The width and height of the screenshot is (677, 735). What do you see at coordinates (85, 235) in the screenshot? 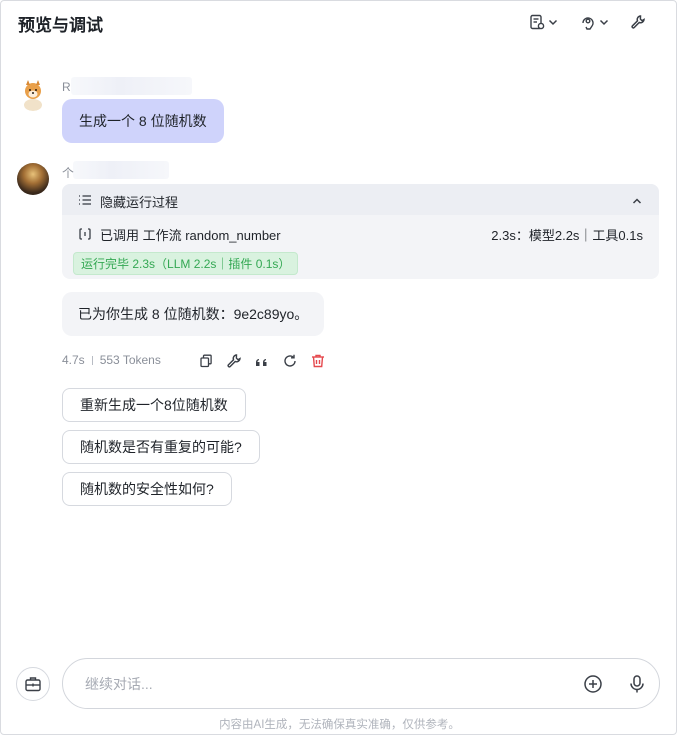
I see `workflow-icon` at bounding box center [85, 235].